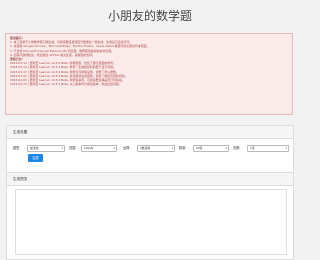  Describe the element at coordinates (150, 132) in the screenshot. I see `settings-panel-title: 生成设置` at that location.